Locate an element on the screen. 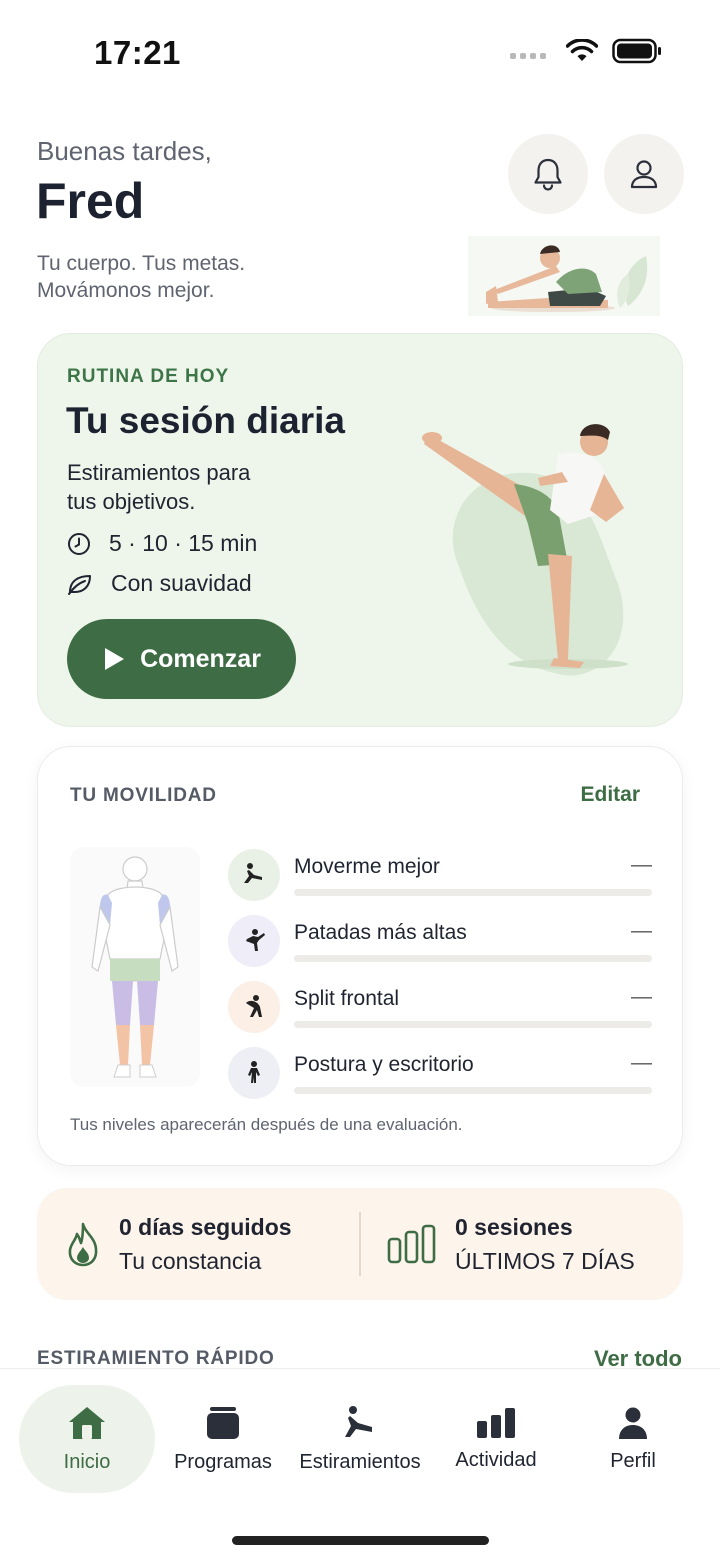  tagline: Tu cuerpo. Tus metas. Movámonos mejor. is located at coordinates (141, 277).